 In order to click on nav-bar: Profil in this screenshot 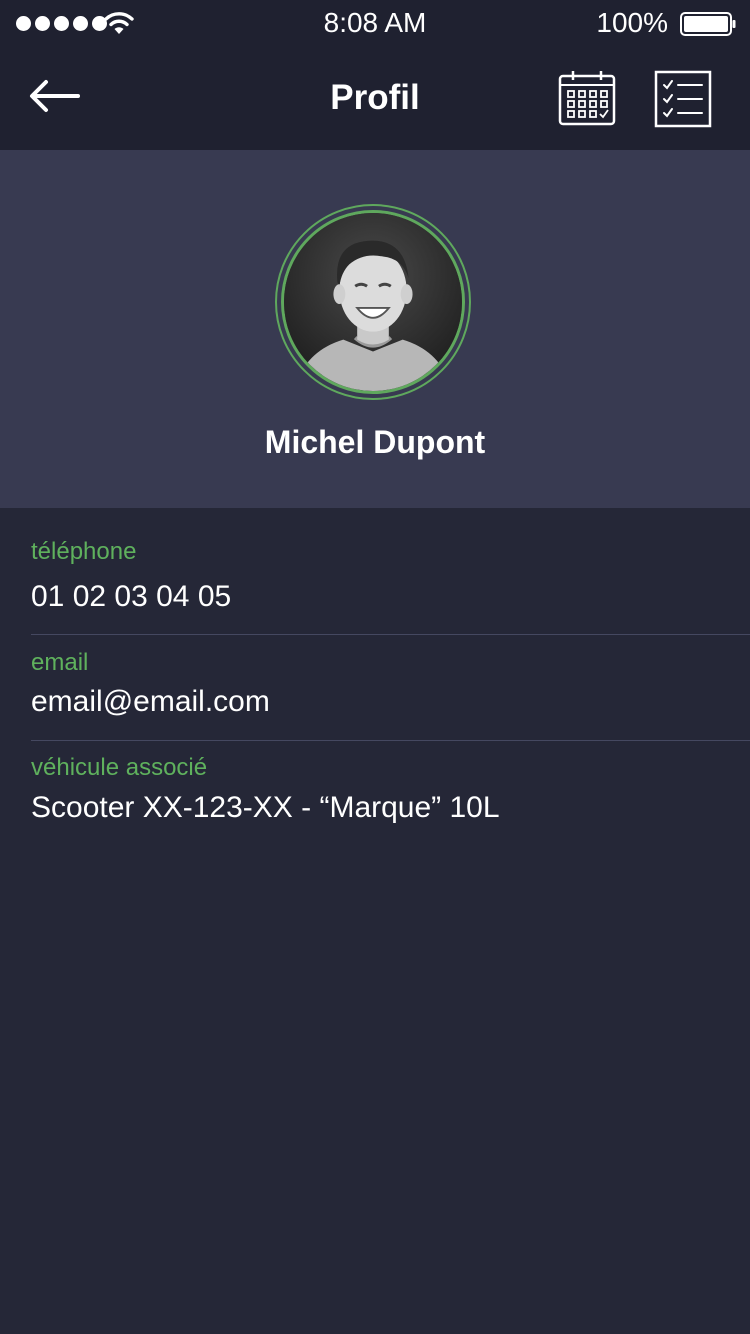, I will do `click(375, 99)`.